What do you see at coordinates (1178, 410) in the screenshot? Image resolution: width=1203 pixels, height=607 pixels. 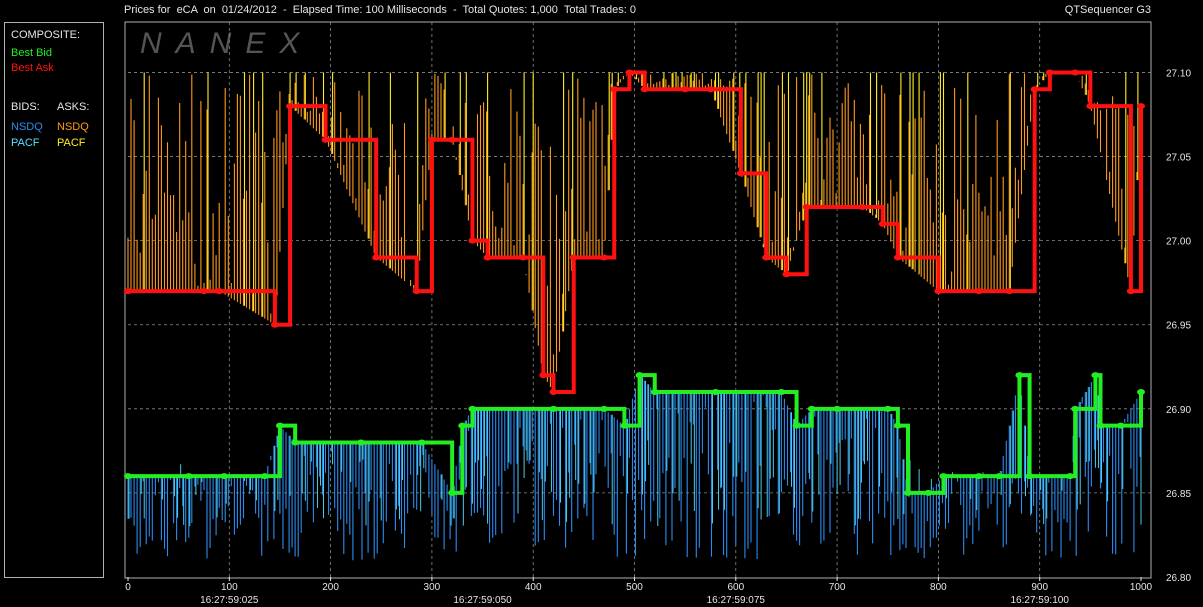 I see `y-tick-label-2: 26.90` at bounding box center [1178, 410].